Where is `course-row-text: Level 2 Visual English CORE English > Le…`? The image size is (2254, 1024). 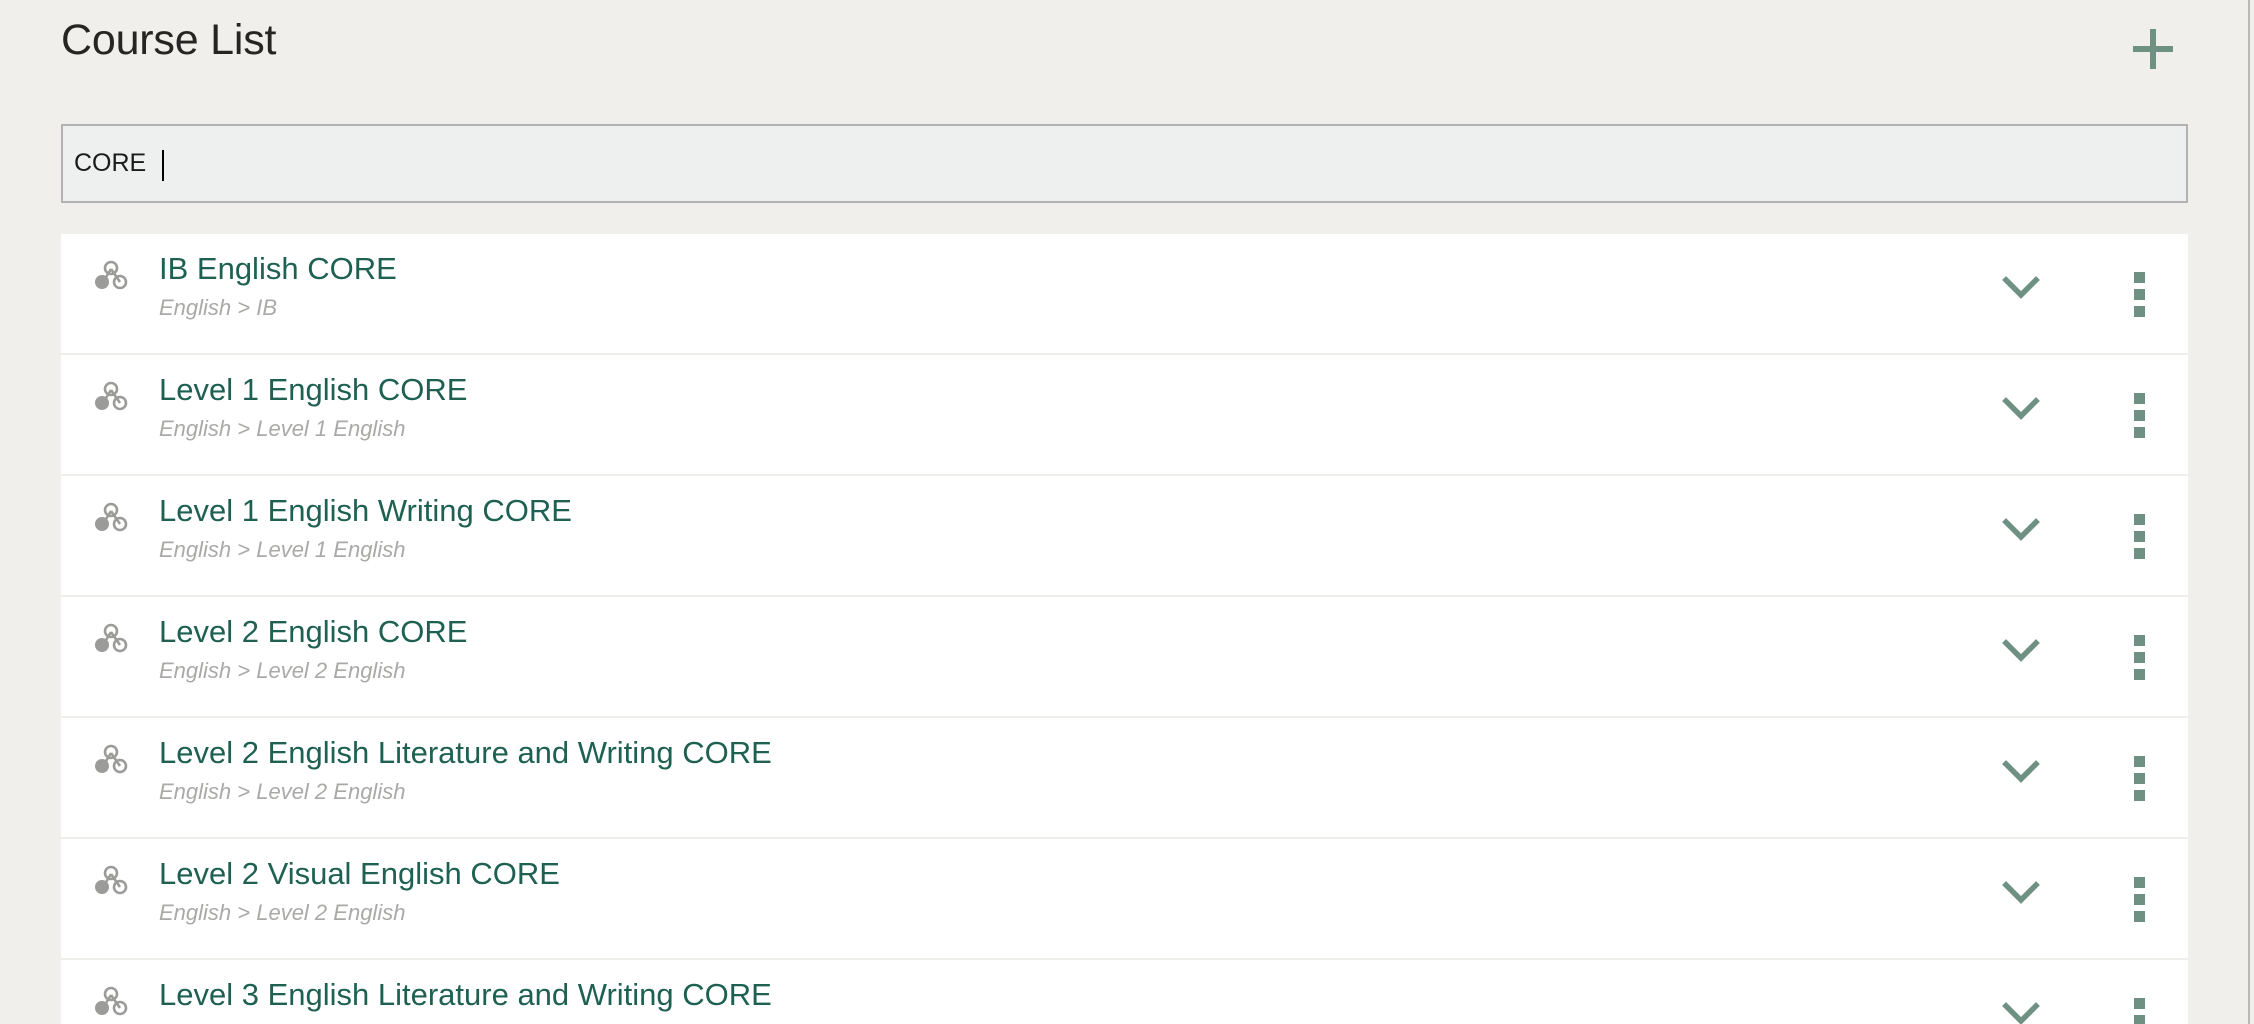 course-row-text: Level 2 Visual English CORE English > Le… is located at coordinates (1043, 890).